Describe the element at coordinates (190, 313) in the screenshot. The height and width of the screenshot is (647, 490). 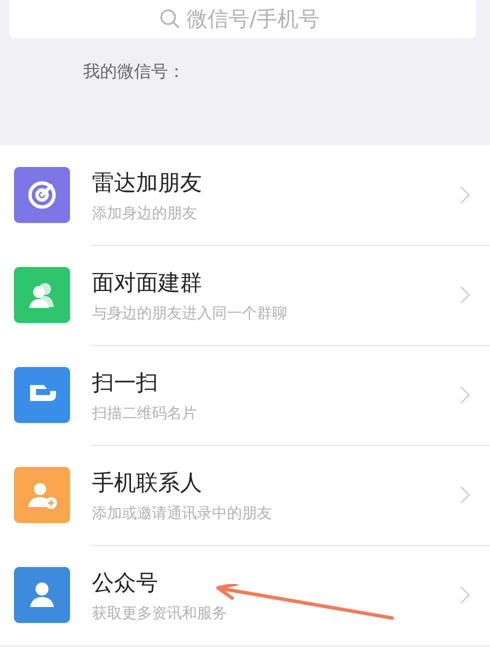
I see `item-subtitle: 与身边的朋友进入同一个群聊` at that location.